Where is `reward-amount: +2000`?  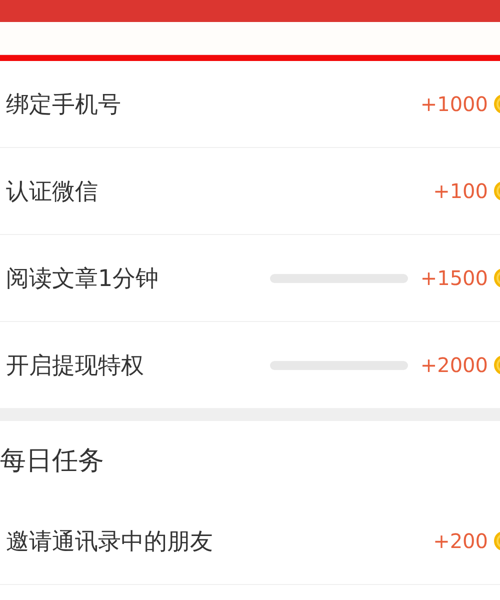
reward-amount: +2000 is located at coordinates (454, 365).